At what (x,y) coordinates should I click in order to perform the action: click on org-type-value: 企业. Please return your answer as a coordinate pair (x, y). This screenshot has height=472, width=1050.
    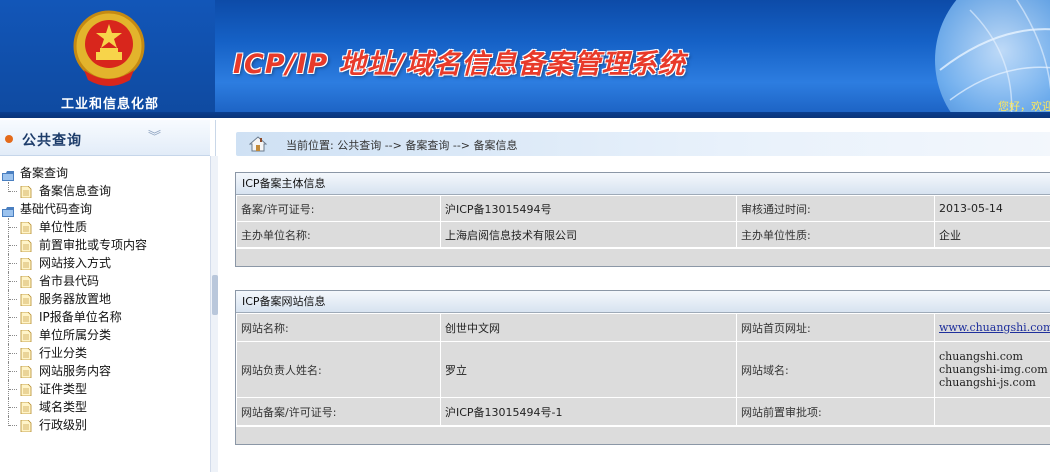
    Looking at the image, I should click on (992, 234).